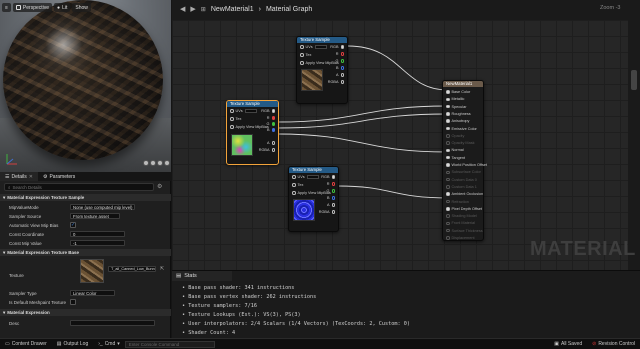  What do you see at coordinates (461, 216) in the screenshot?
I see `result-pin: Shading Model` at bounding box center [461, 216].